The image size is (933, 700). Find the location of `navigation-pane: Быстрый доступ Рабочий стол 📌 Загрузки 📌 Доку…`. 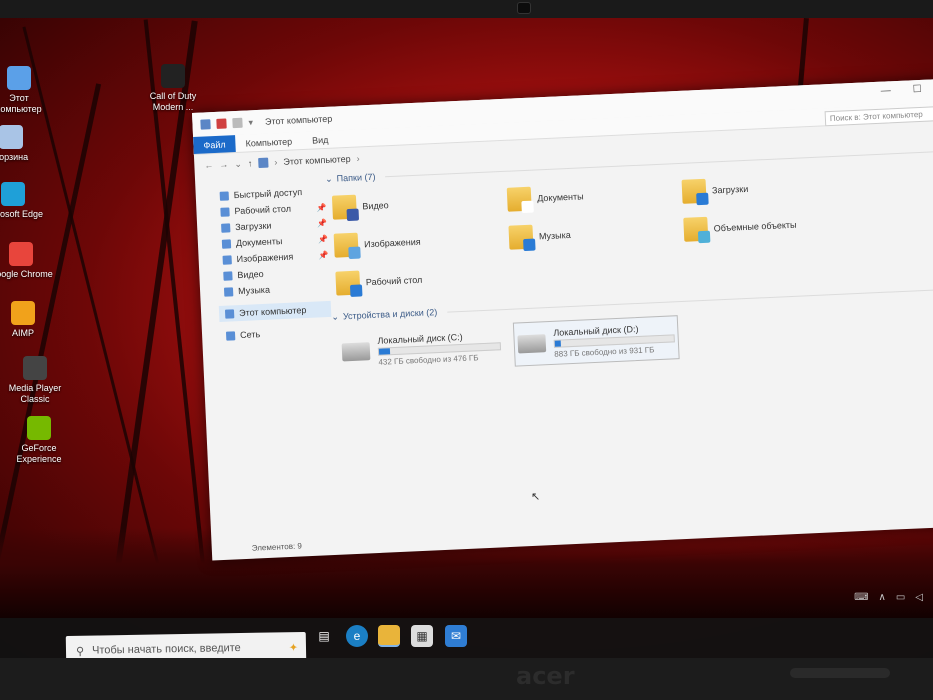

navigation-pane: Быстрый доступ Рабочий стол 📌 Загрузки 📌 Доку… is located at coordinates (272, 263).